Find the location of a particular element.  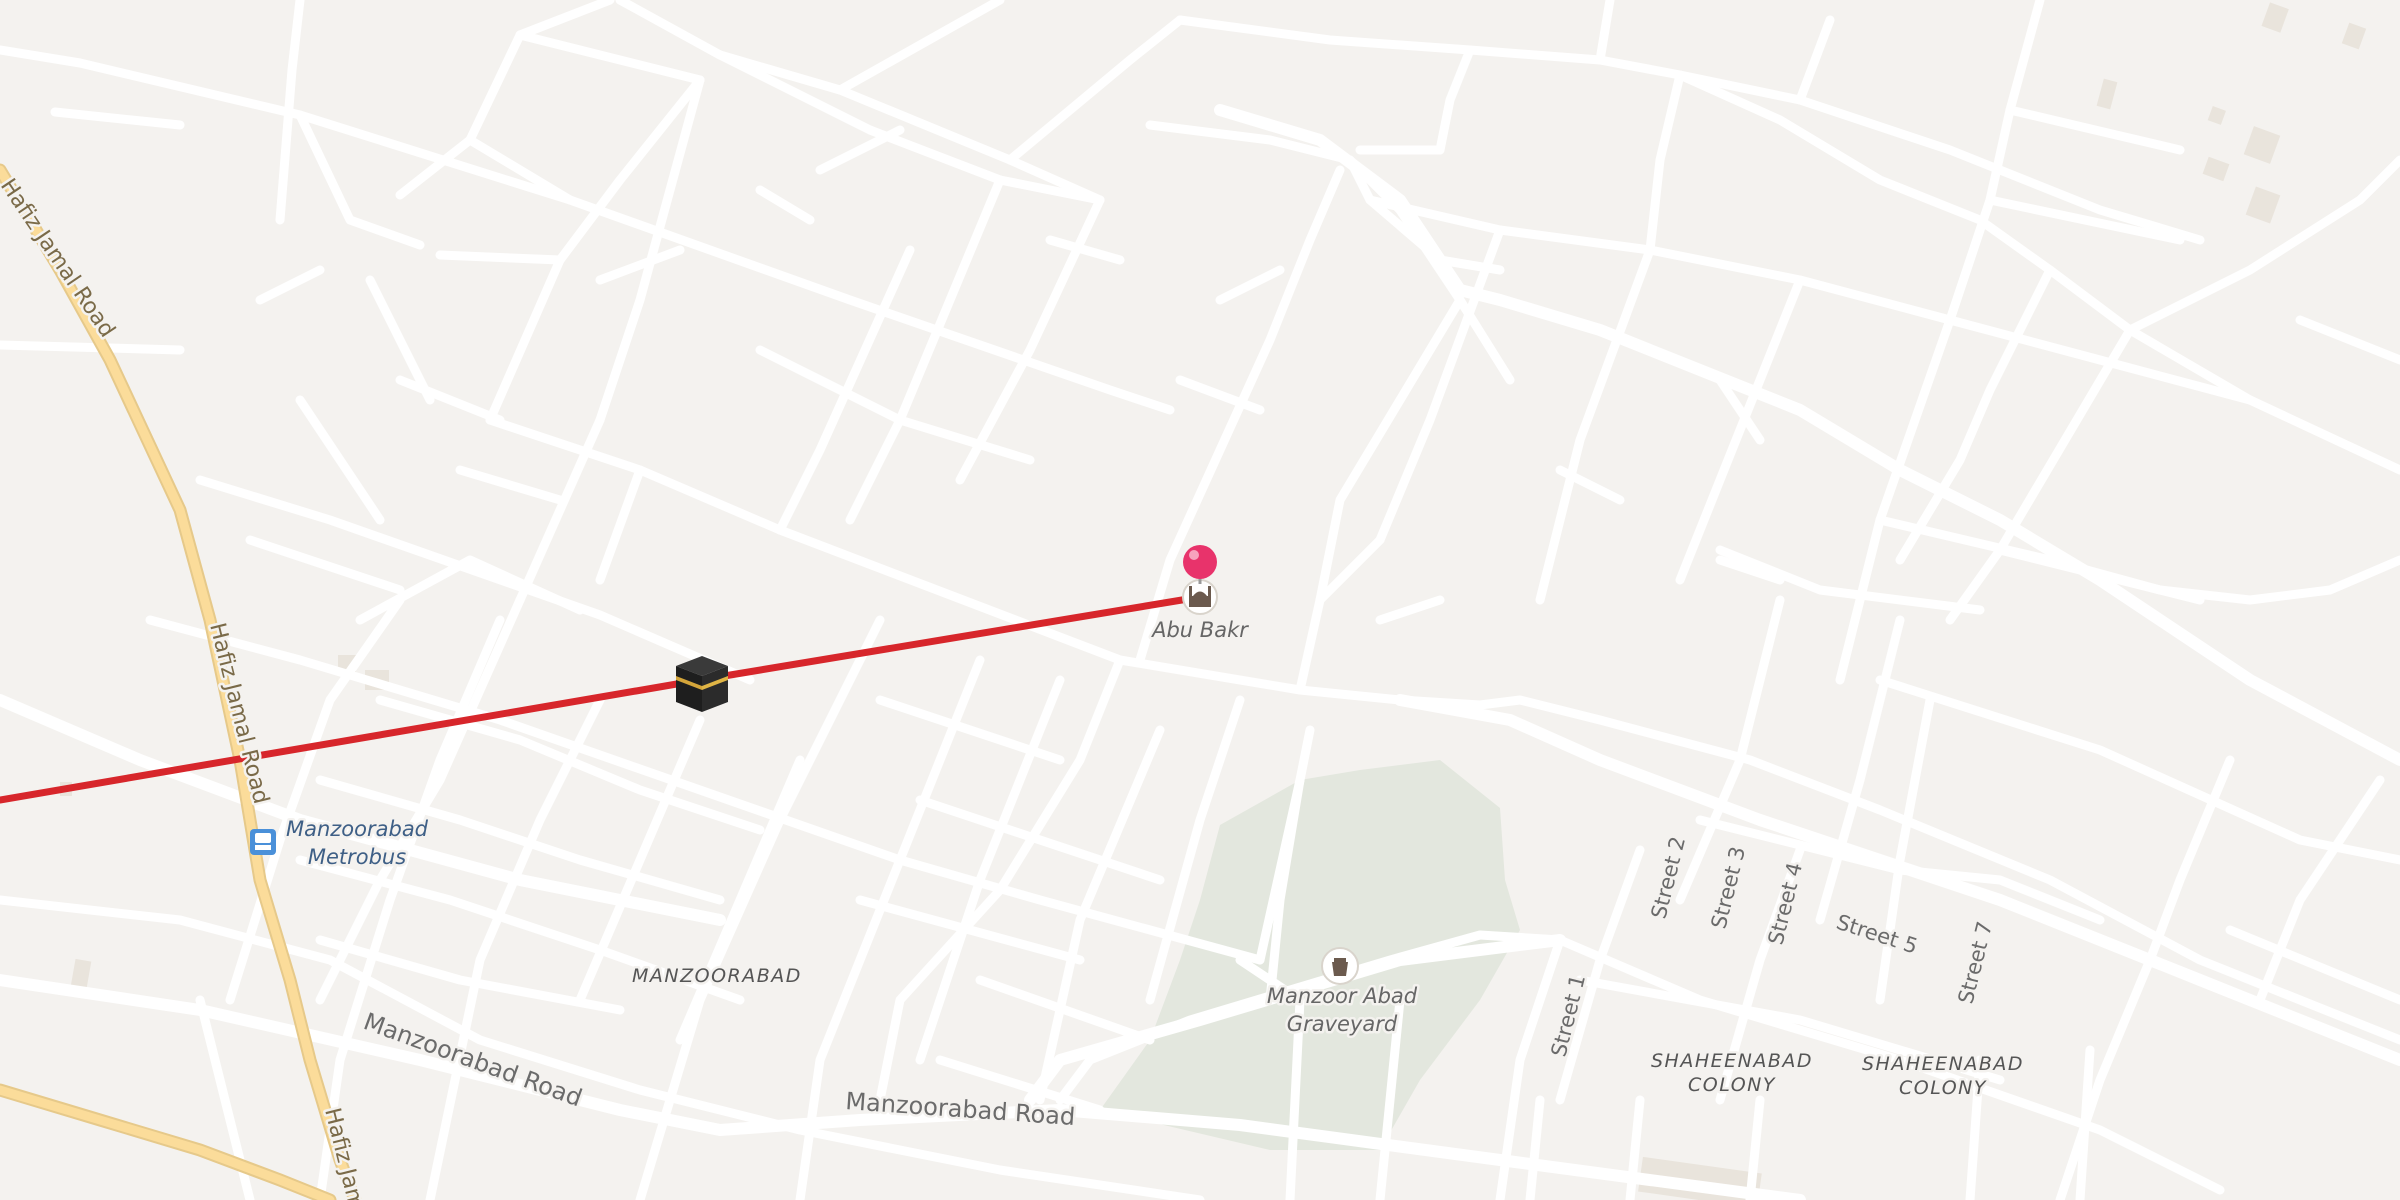

metrobus-label-line1: Manzoorabad is located at coordinates (357, 829).